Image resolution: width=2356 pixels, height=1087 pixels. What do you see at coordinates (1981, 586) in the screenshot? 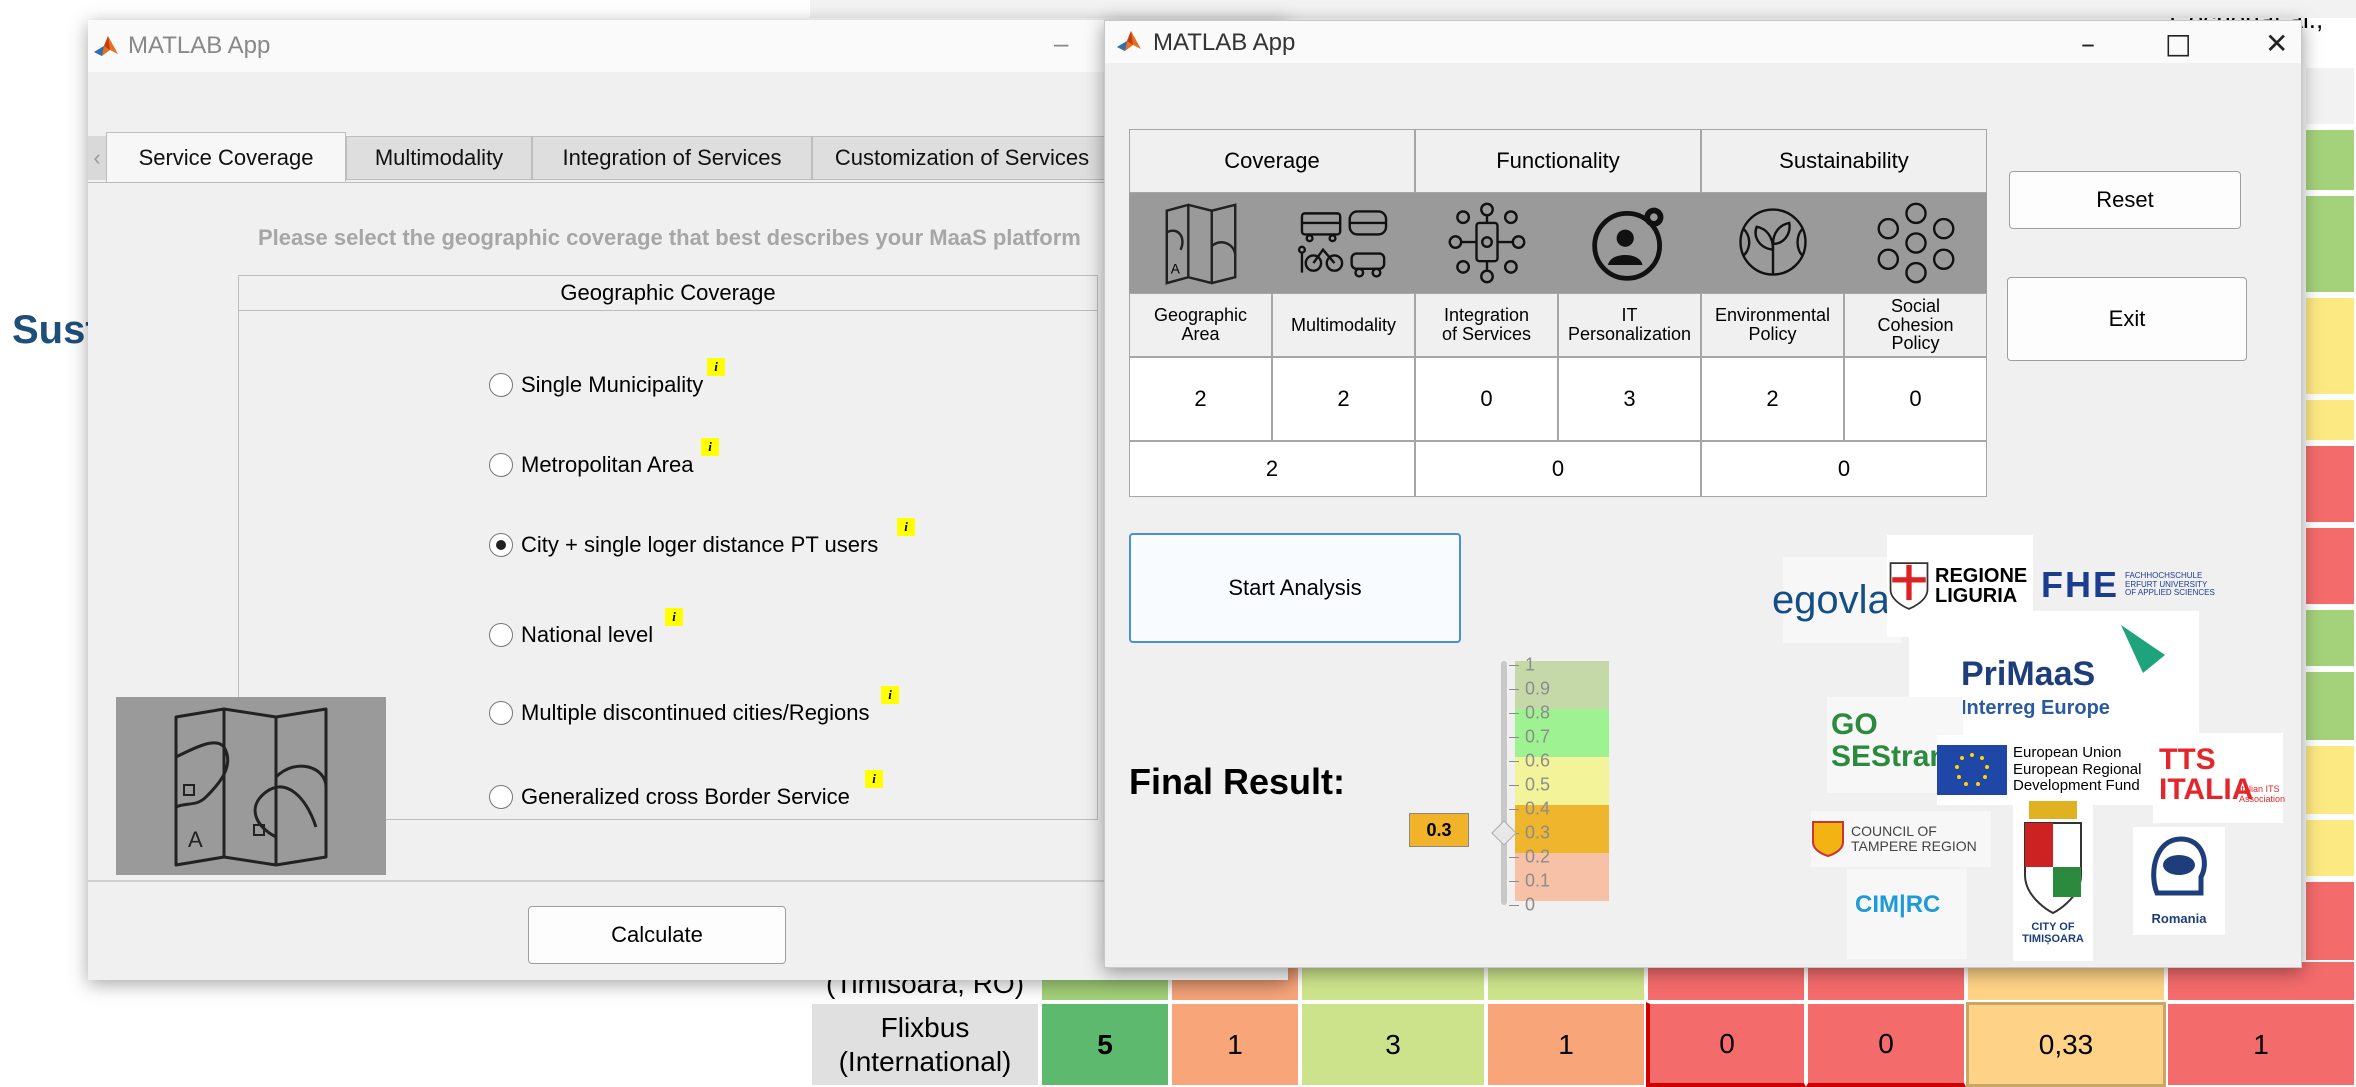
I see `regione-liguria-text: REGIONE LIGURIA` at bounding box center [1981, 586].